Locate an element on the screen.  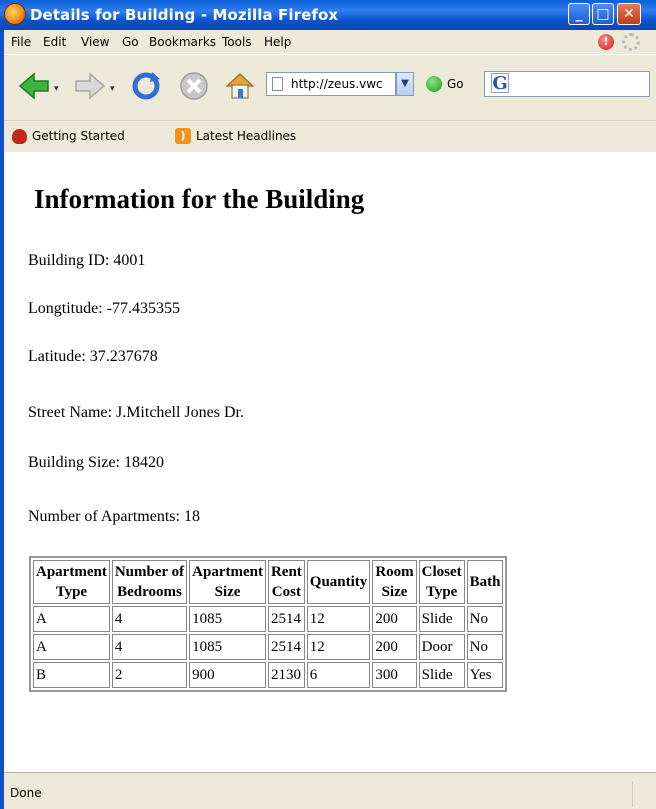
close-button: ✕ is located at coordinates (629, 14).